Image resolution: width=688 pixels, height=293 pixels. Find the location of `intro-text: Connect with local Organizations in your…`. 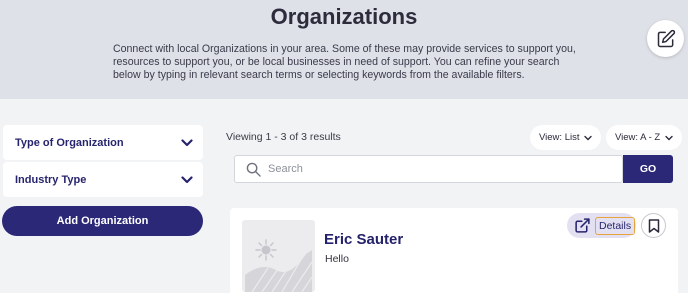

intro-text: Connect with local Organizations in your… is located at coordinates (344, 62).